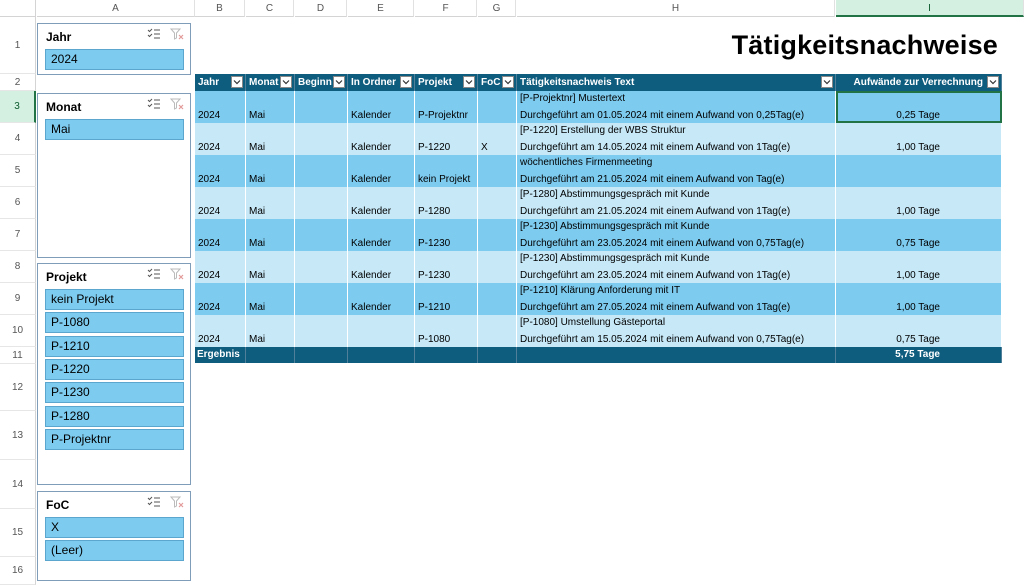  What do you see at coordinates (446, 139) in the screenshot?
I see `table-cell: P-1220` at bounding box center [446, 139].